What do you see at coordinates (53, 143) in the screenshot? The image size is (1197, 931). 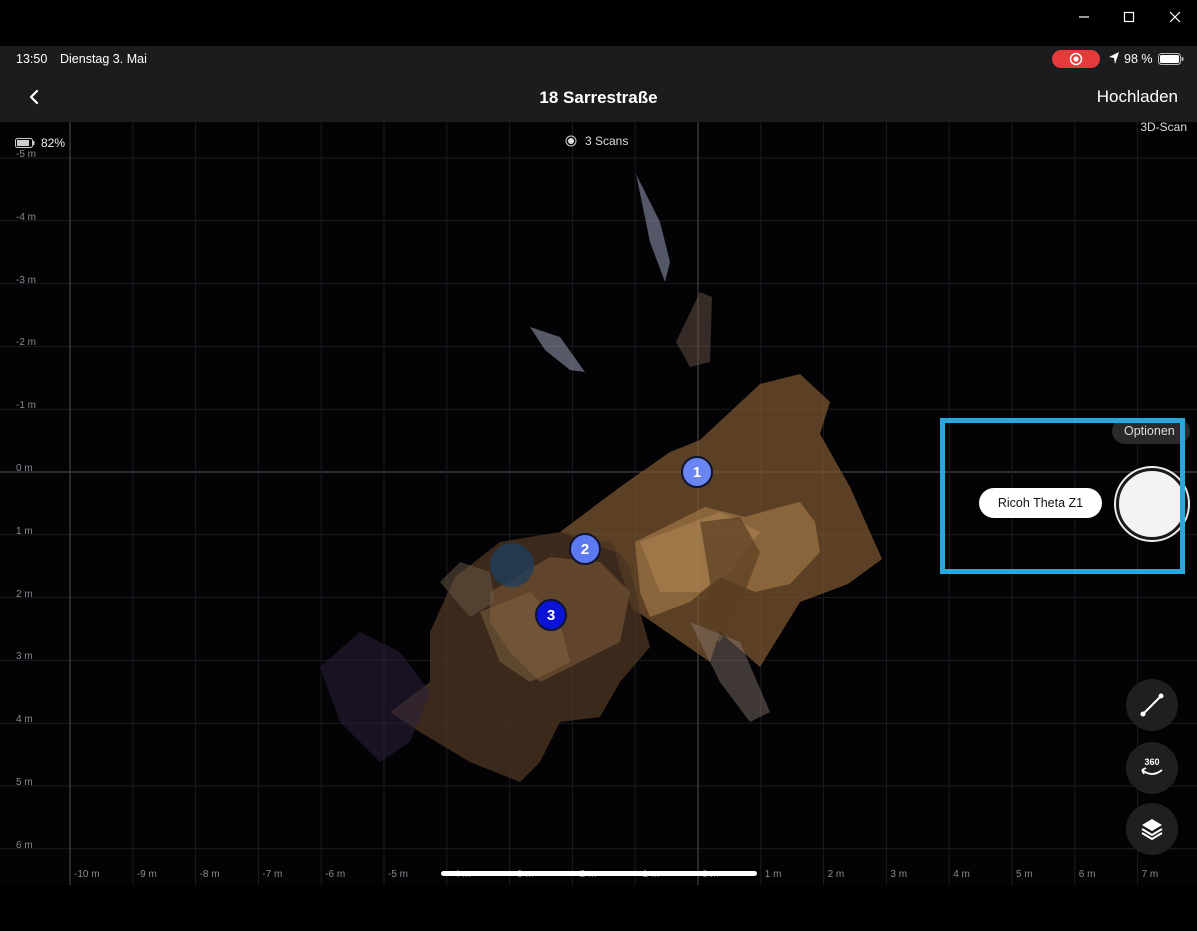 I see `device-battery-percent: 82%` at bounding box center [53, 143].